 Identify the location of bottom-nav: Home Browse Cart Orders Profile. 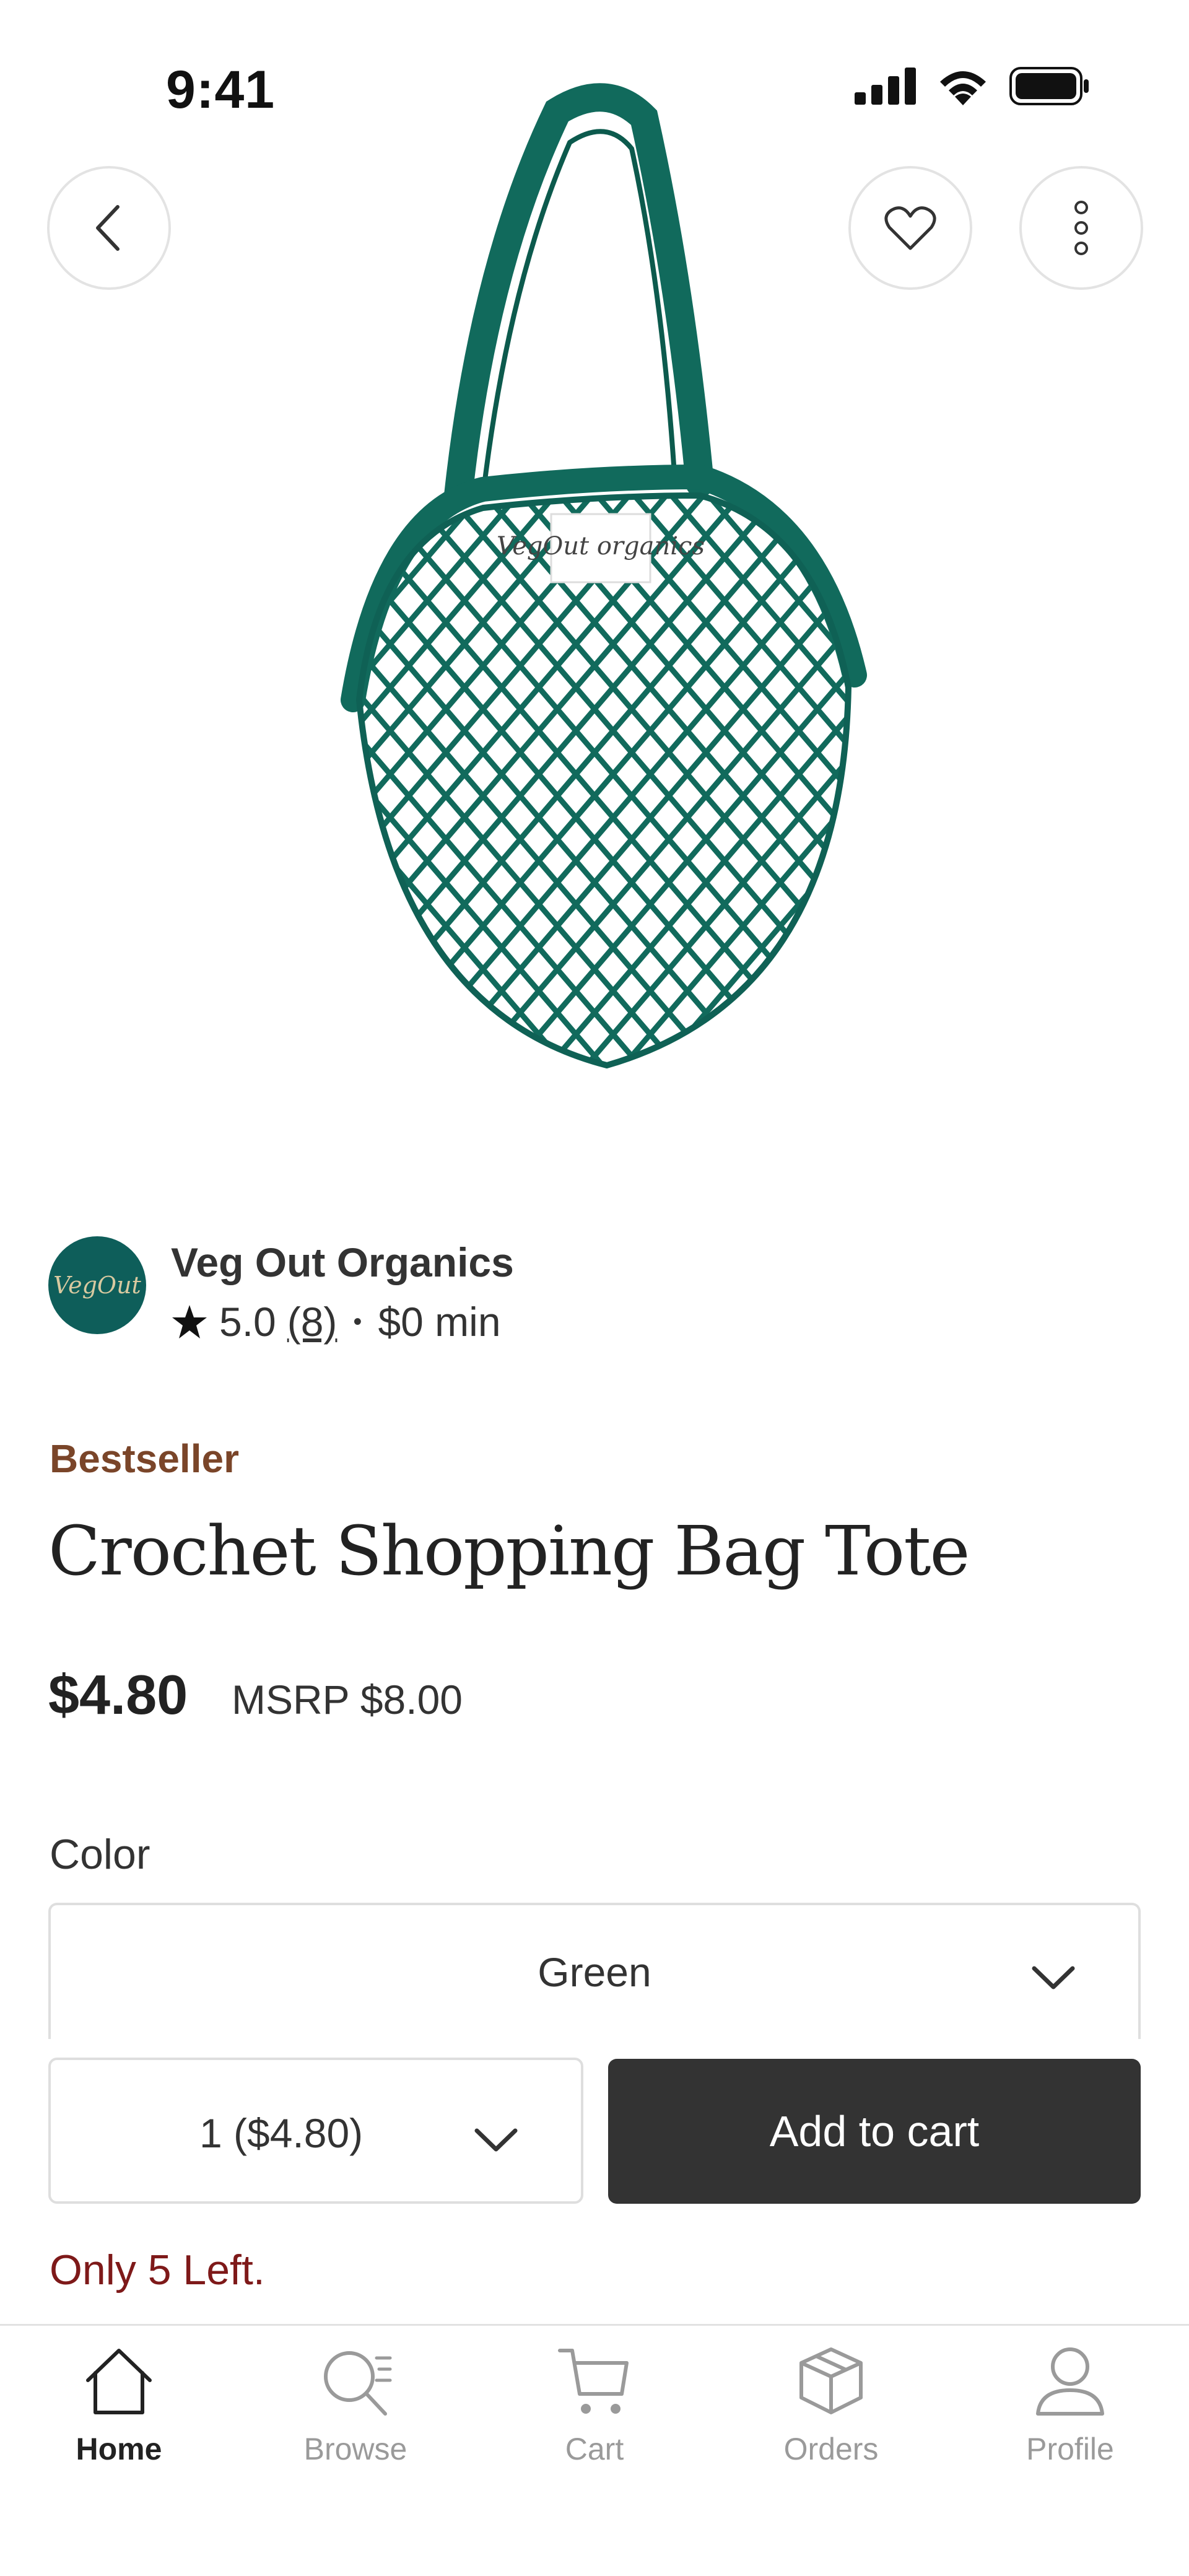
(594, 2450).